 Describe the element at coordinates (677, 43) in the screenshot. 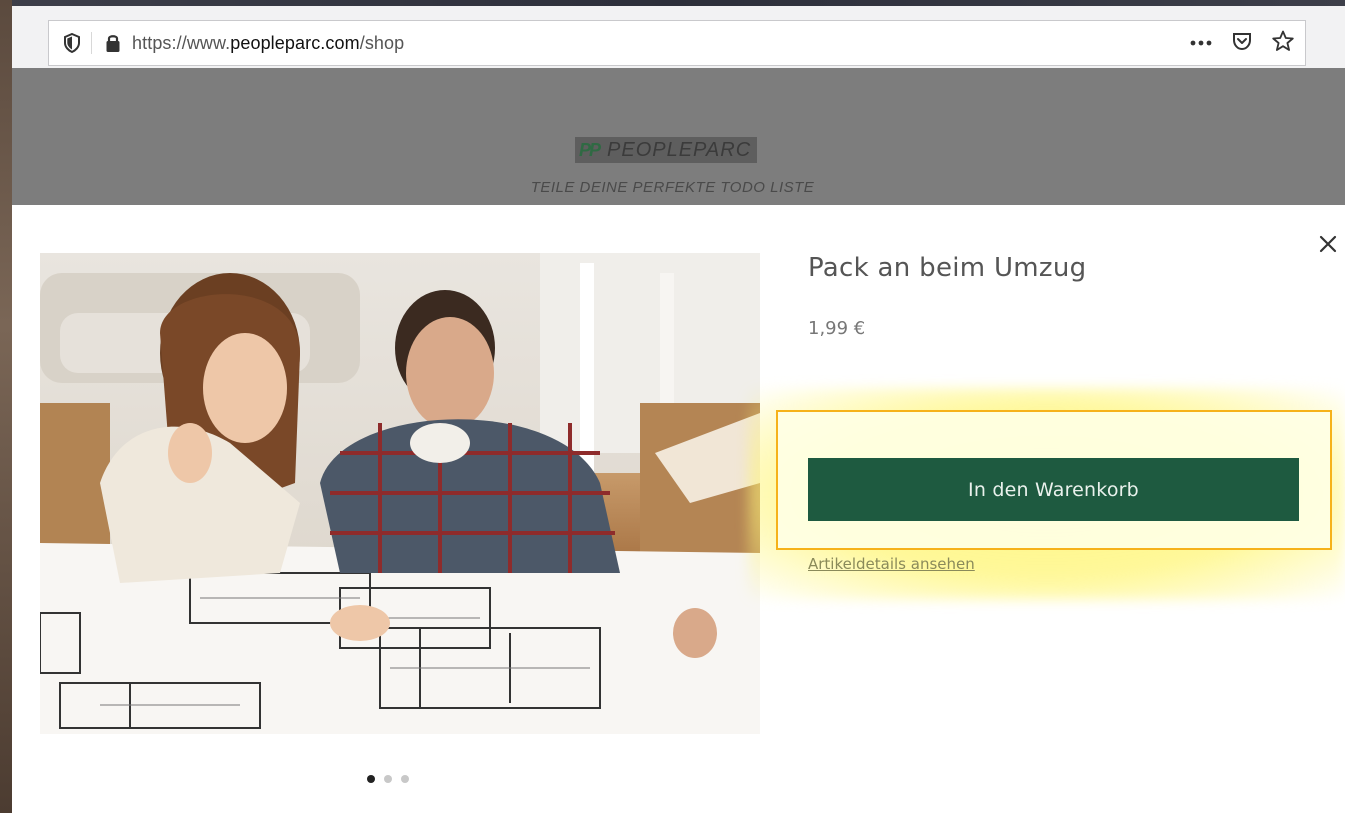

I see `address-bar: https://www.peopleparc.com/shop` at that location.